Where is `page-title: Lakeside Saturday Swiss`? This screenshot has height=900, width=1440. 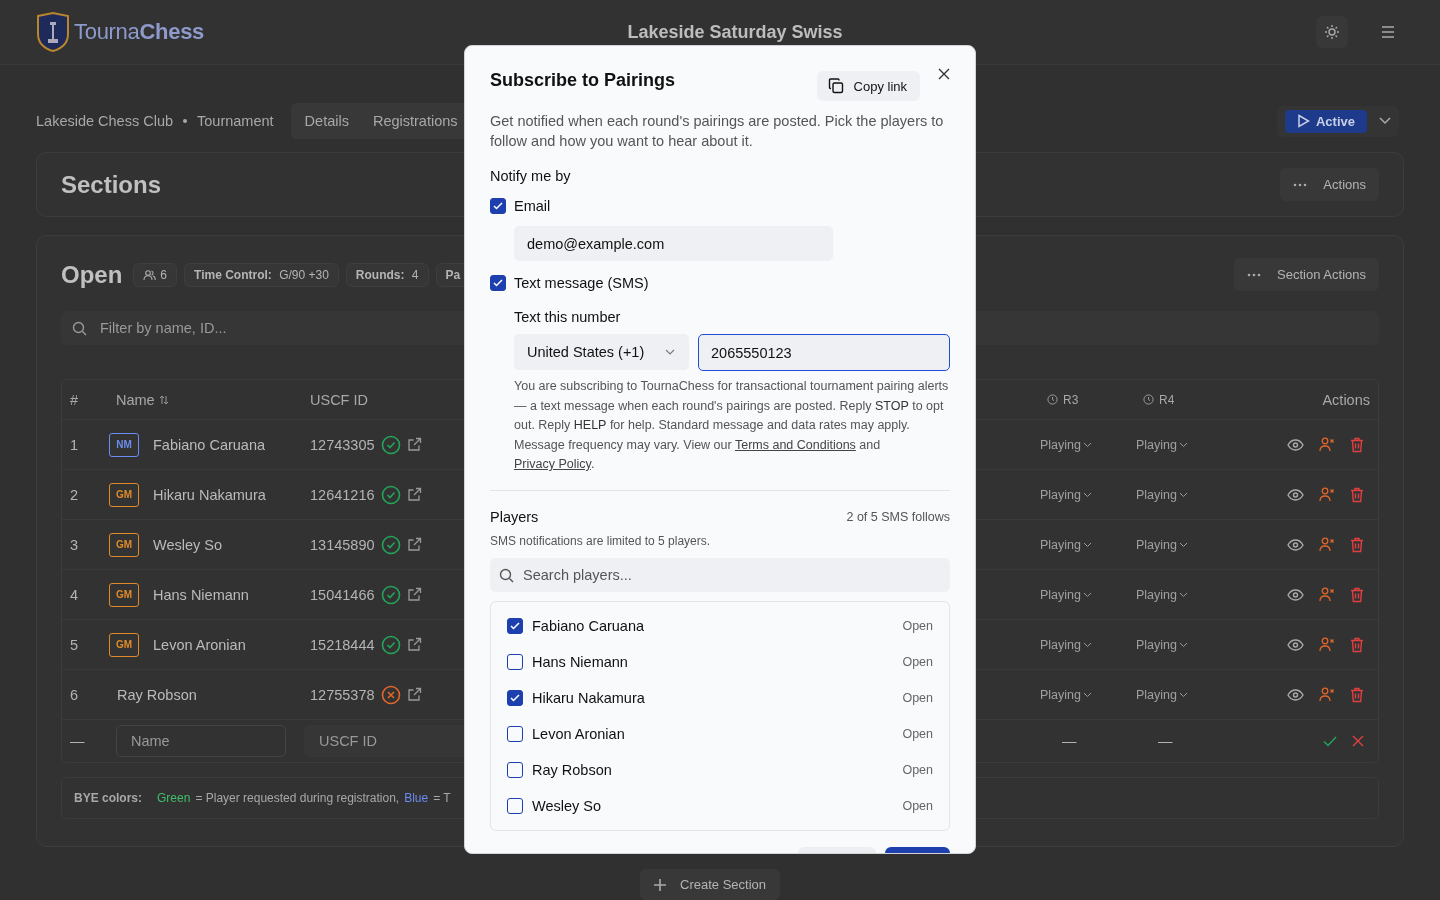
page-title: Lakeside Saturday Swiss is located at coordinates (735, 32).